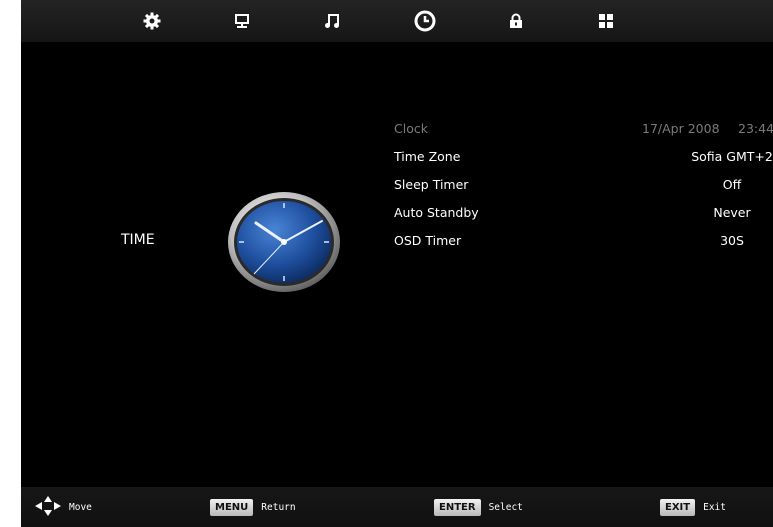  I want to click on lock-icon, so click(516, 21).